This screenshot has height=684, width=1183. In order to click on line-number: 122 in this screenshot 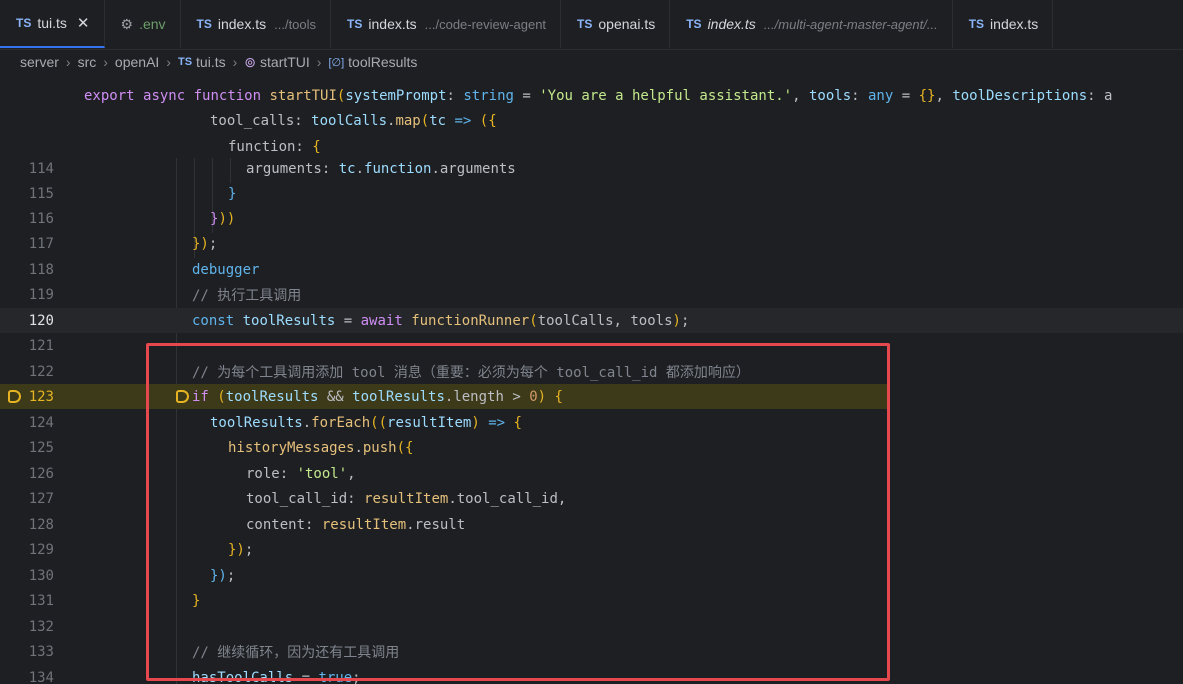, I will do `click(41, 371)`.